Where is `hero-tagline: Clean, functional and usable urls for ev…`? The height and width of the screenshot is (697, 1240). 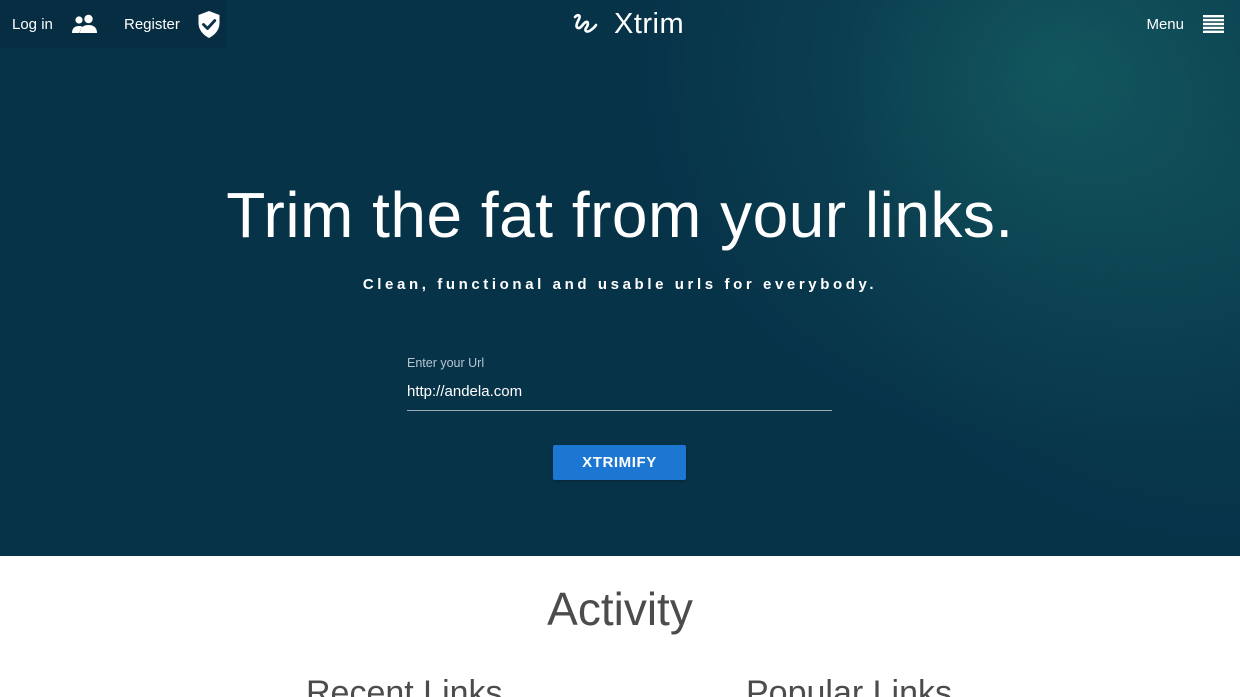 hero-tagline: Clean, functional and usable urls for ev… is located at coordinates (620, 284).